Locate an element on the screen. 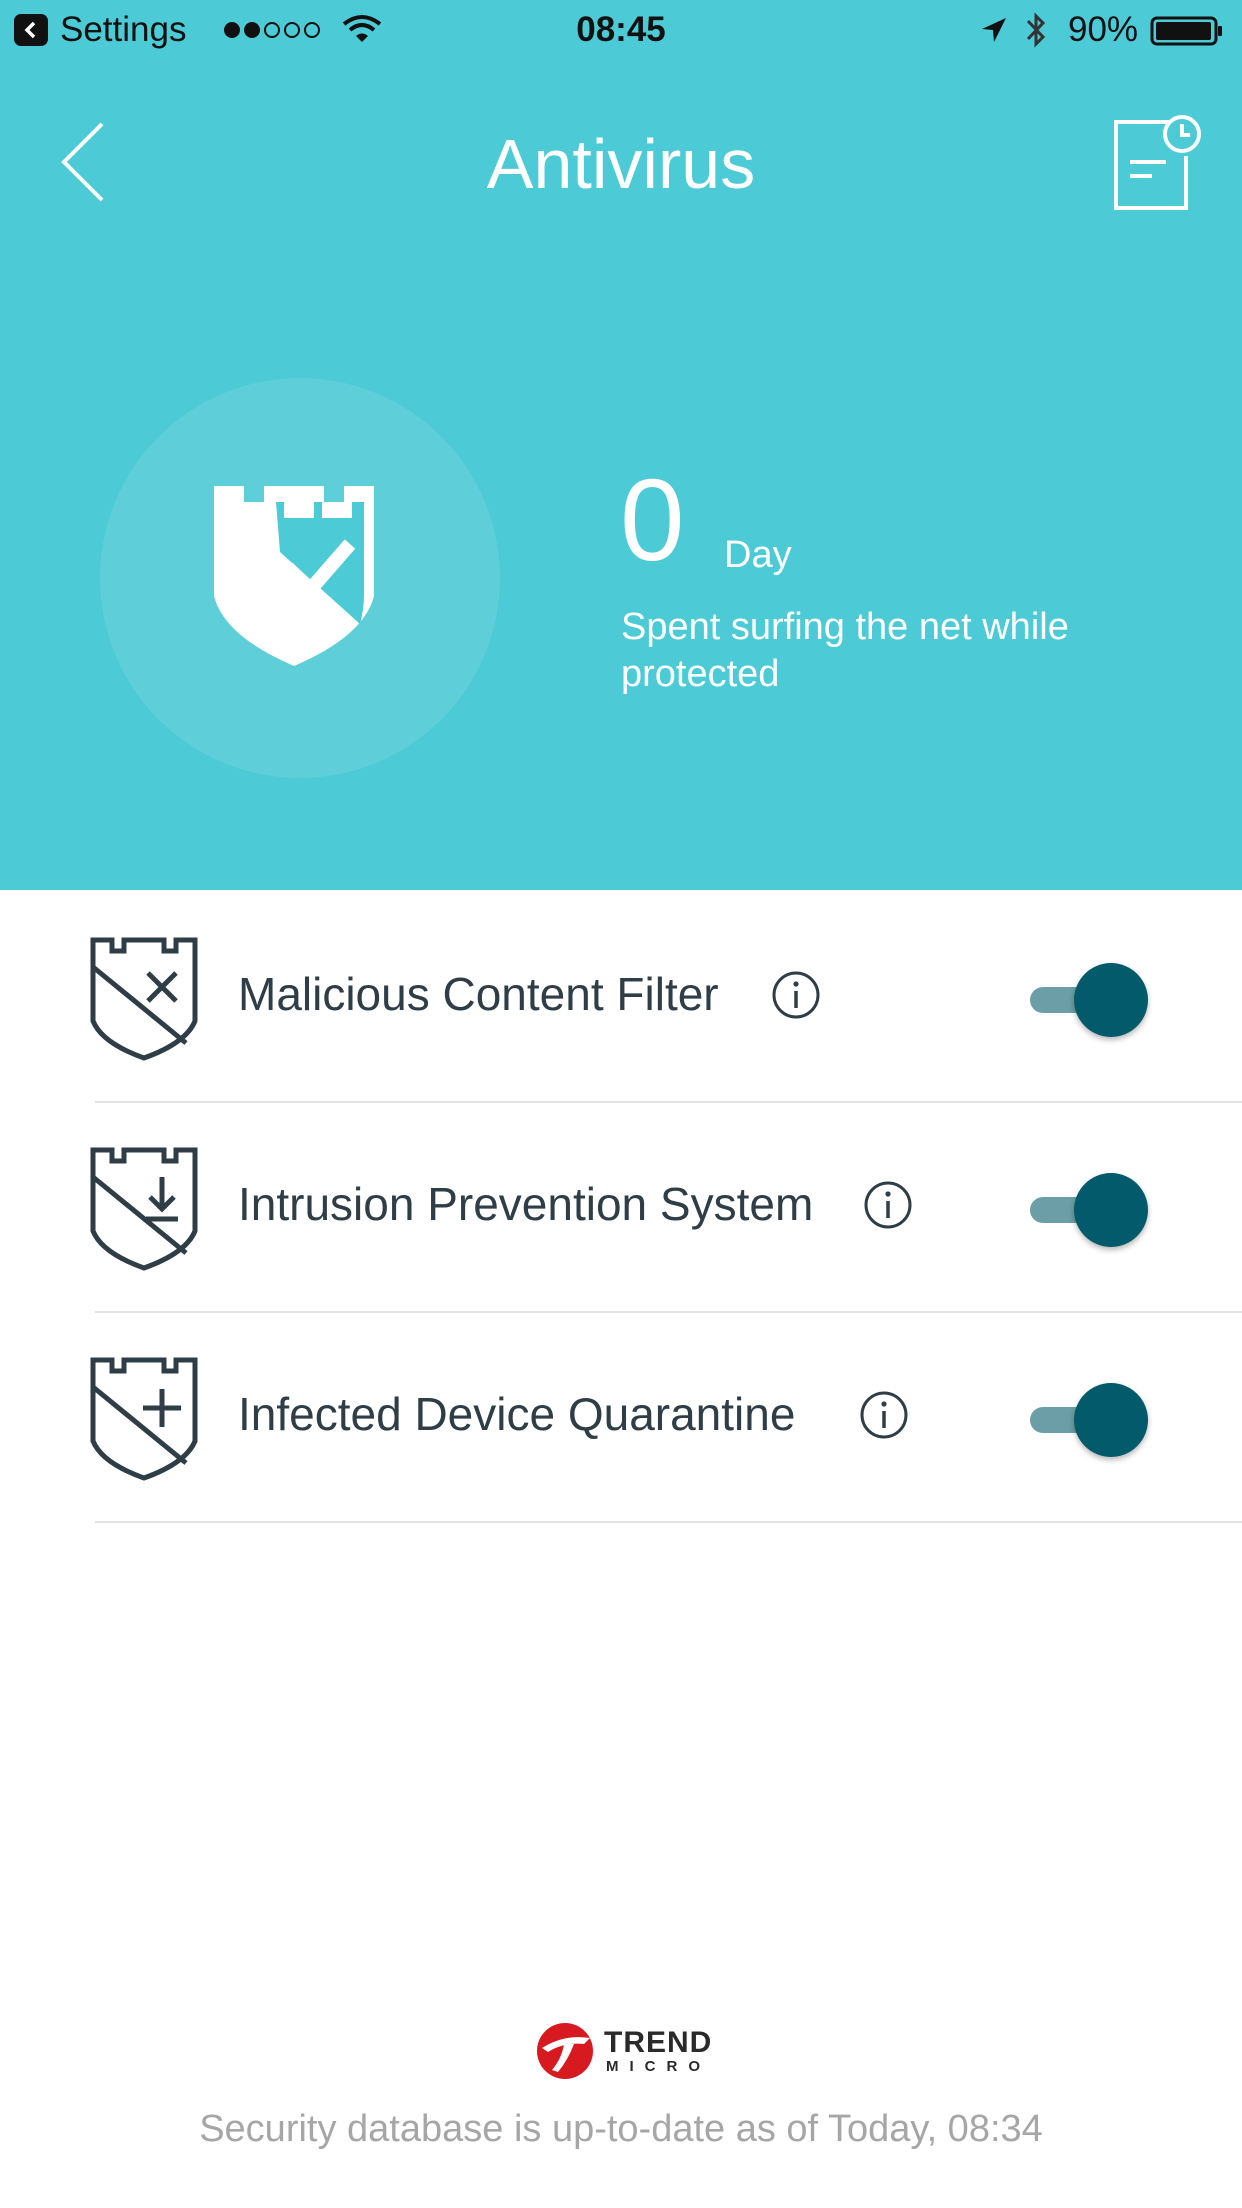  intrusion-prevention-toggle is located at coordinates (1091, 1210).